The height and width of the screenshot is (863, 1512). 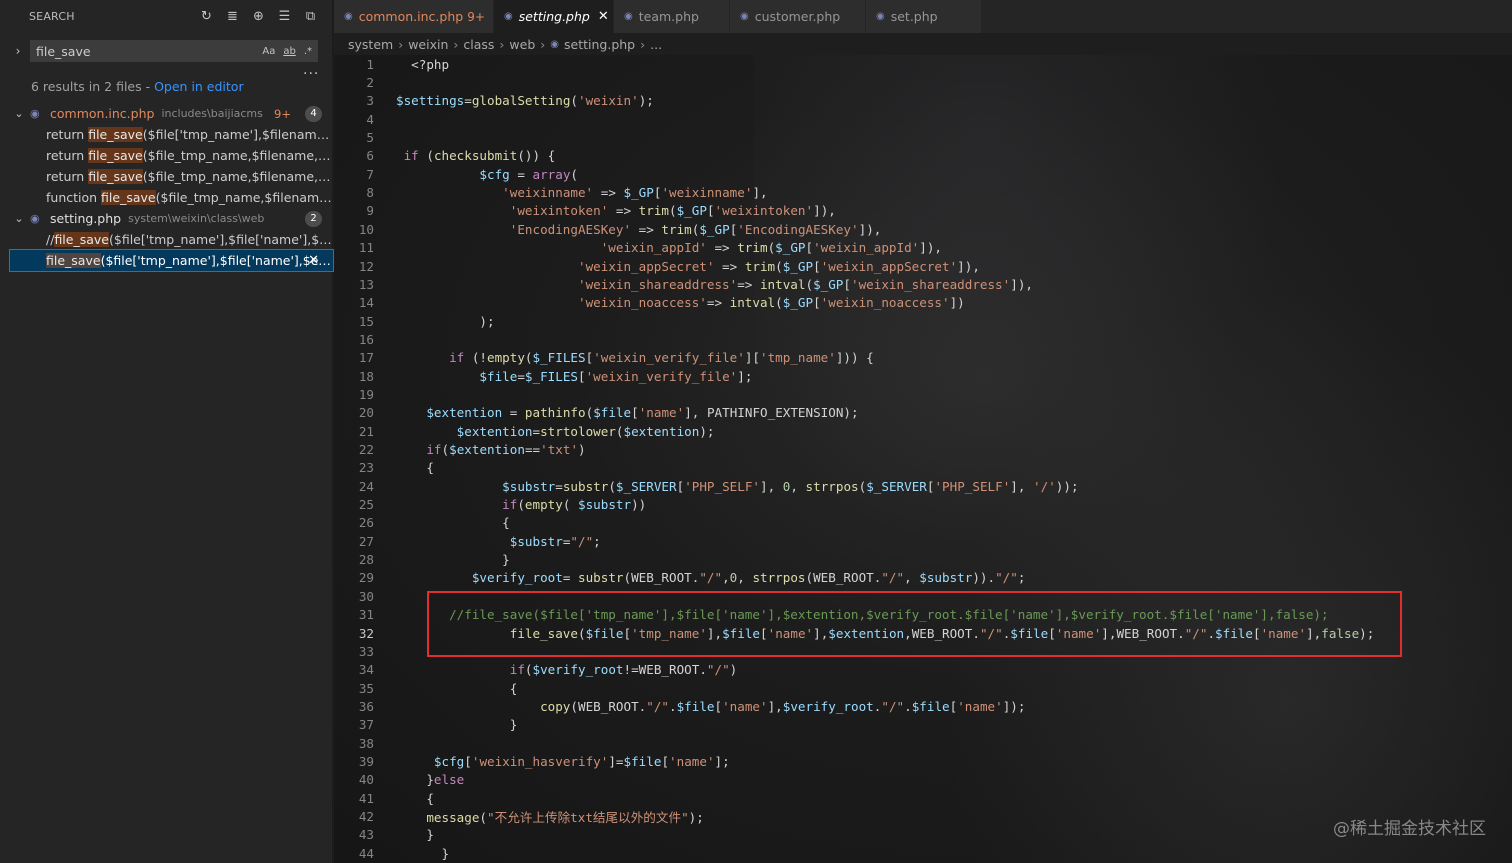 I want to click on code-line: 34 if($verify_root!=WEB_ROOT."/"), so click(x=923, y=670).